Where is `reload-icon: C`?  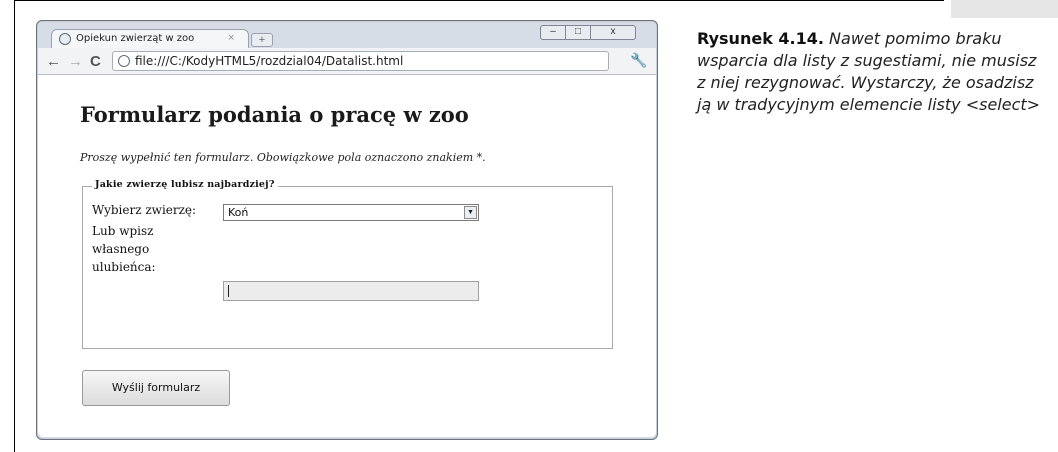
reload-icon: C is located at coordinates (95, 61).